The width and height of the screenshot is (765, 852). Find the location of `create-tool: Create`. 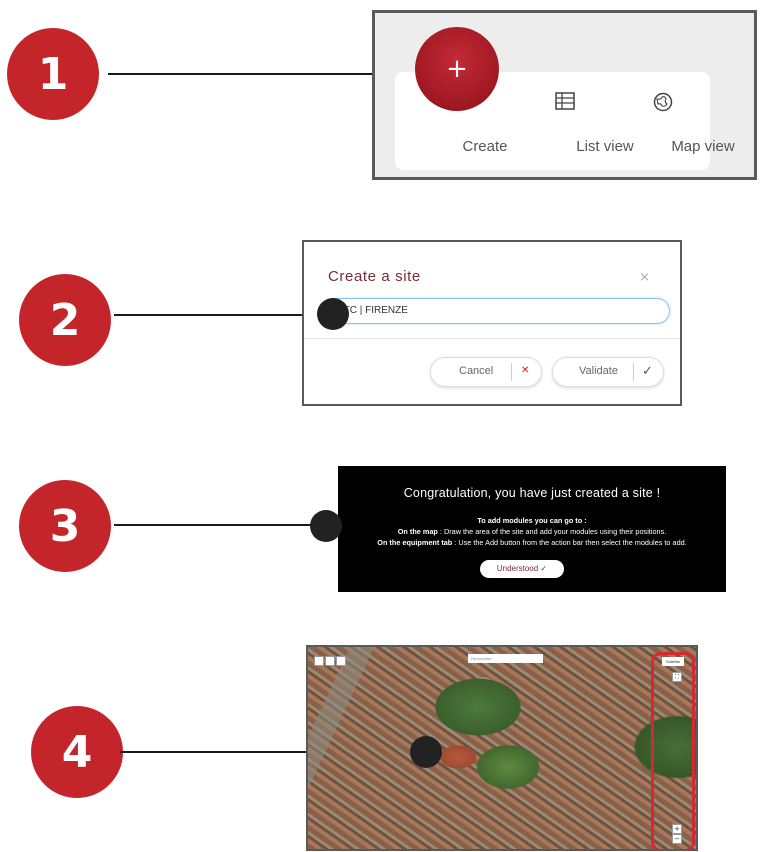

create-tool: Create is located at coordinates (466, 148).